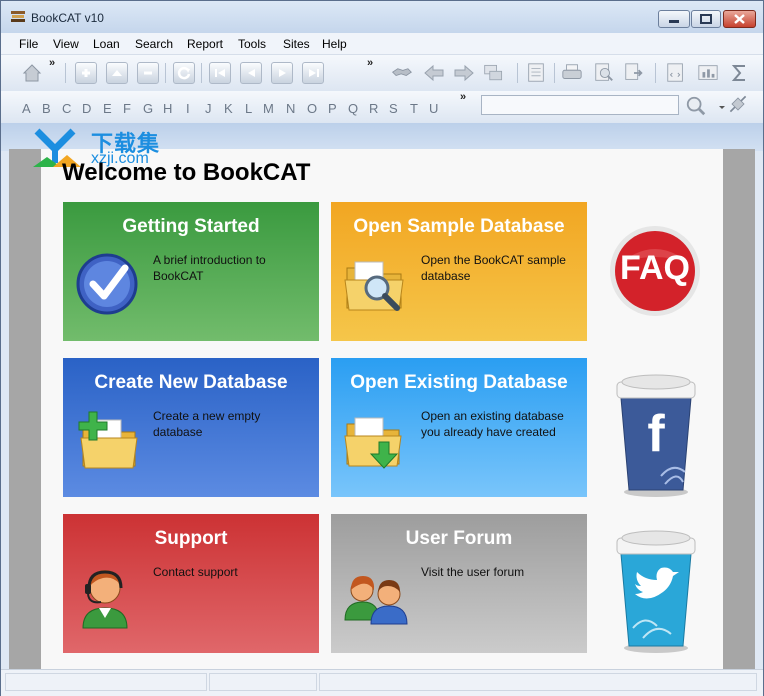  I want to click on loan-icon, so click(402, 73).